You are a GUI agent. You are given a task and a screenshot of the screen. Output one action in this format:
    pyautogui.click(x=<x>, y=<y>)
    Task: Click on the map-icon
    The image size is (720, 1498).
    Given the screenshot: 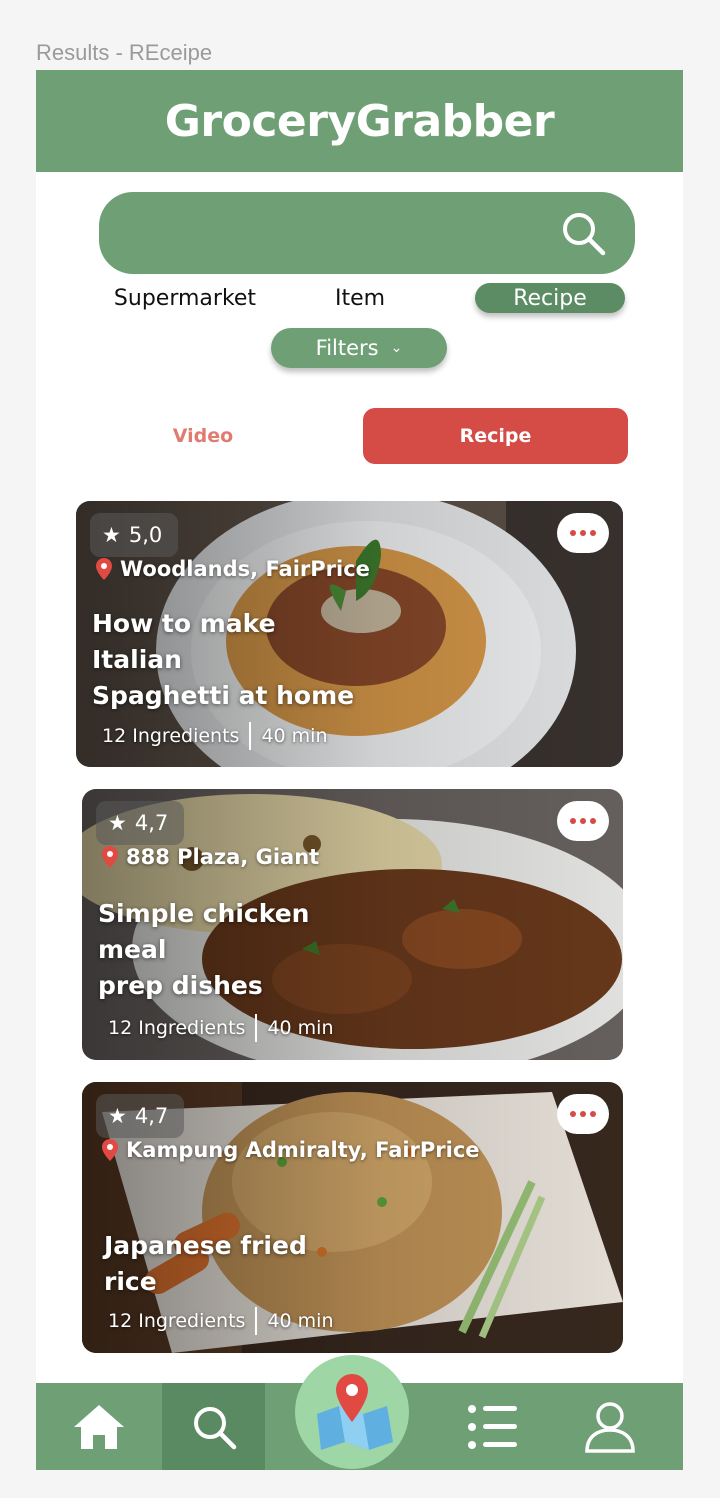 What is the action you would take?
    pyautogui.click(x=355, y=1412)
    